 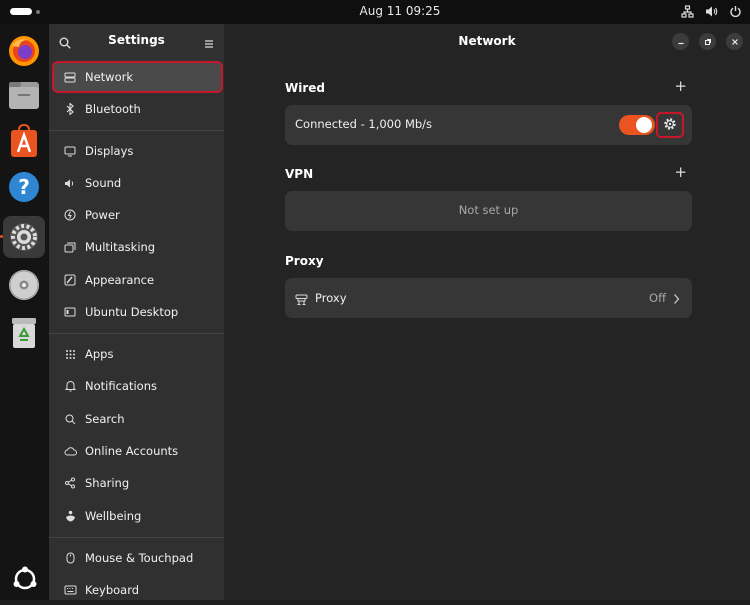 I want to click on minimize-button, so click(x=680, y=41).